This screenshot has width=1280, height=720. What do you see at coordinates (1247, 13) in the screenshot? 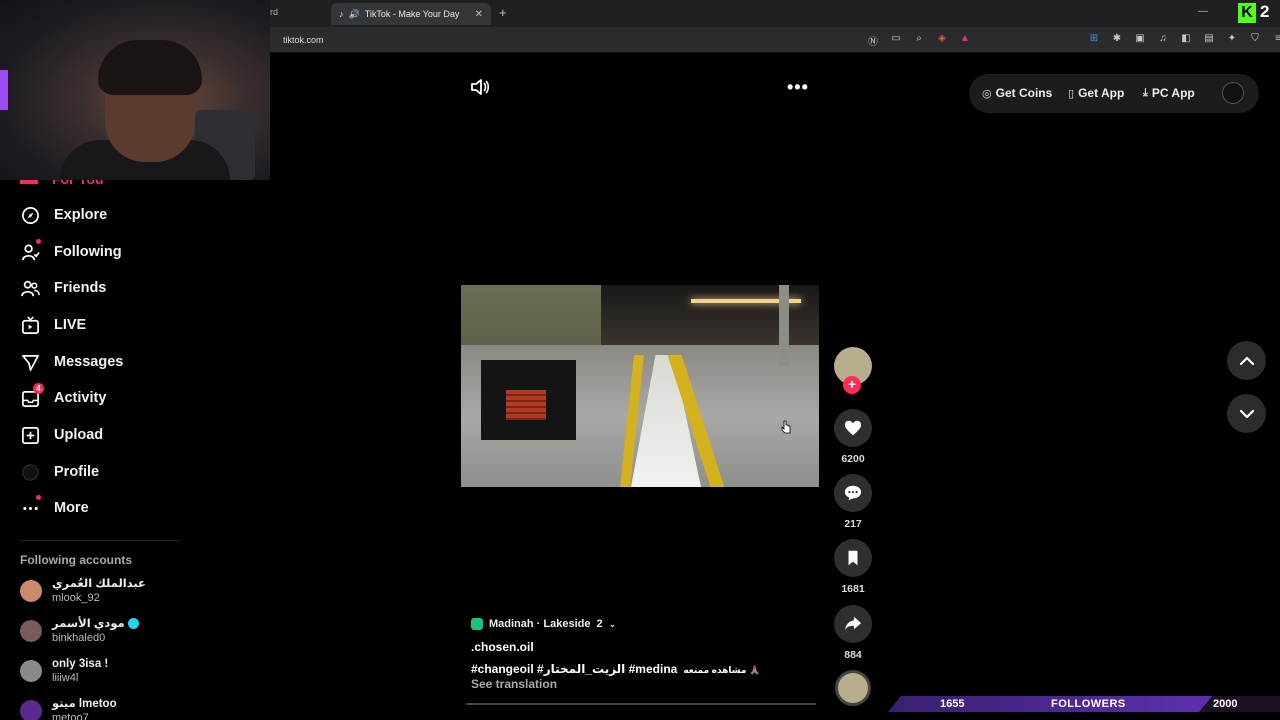
I see `kick-logo-icon: K` at bounding box center [1247, 13].